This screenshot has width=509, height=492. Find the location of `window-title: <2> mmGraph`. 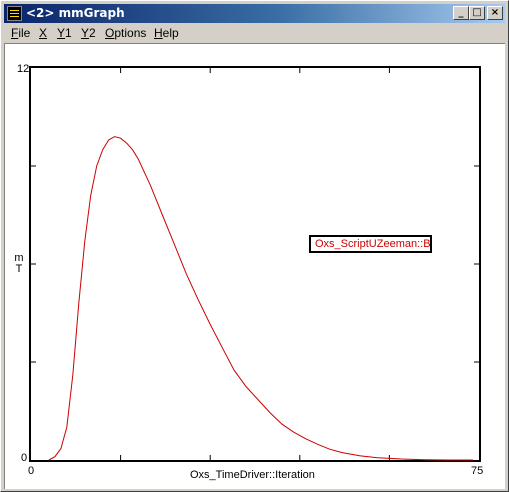

window-title: <2> mmGraph is located at coordinates (75, 13).